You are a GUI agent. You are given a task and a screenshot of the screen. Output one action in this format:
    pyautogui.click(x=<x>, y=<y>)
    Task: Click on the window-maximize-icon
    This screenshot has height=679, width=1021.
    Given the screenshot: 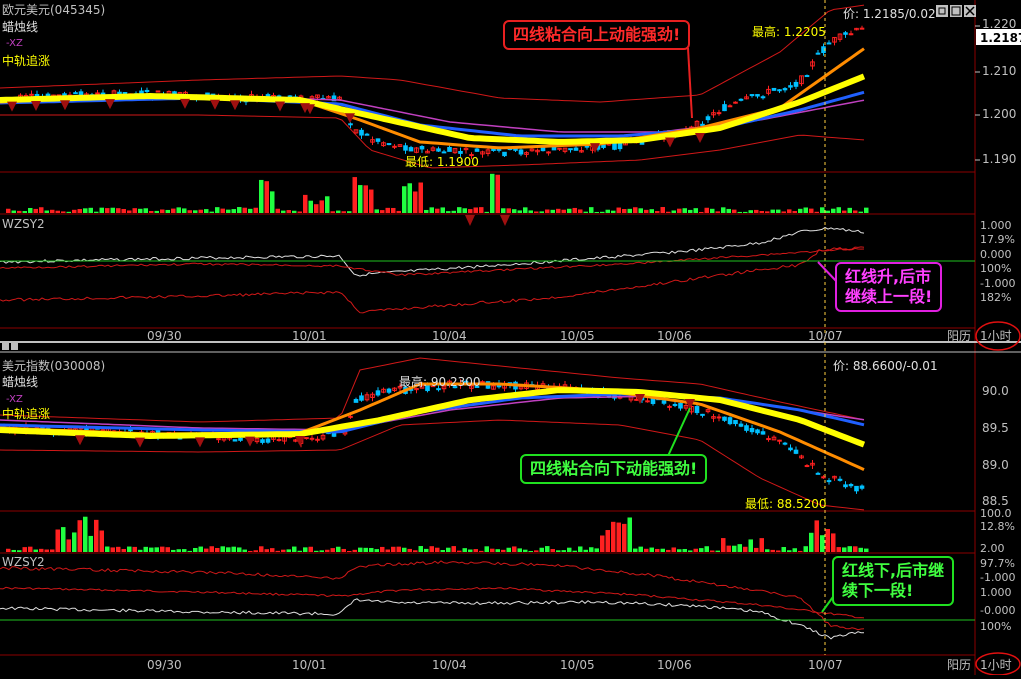 What is the action you would take?
    pyautogui.click(x=956, y=11)
    